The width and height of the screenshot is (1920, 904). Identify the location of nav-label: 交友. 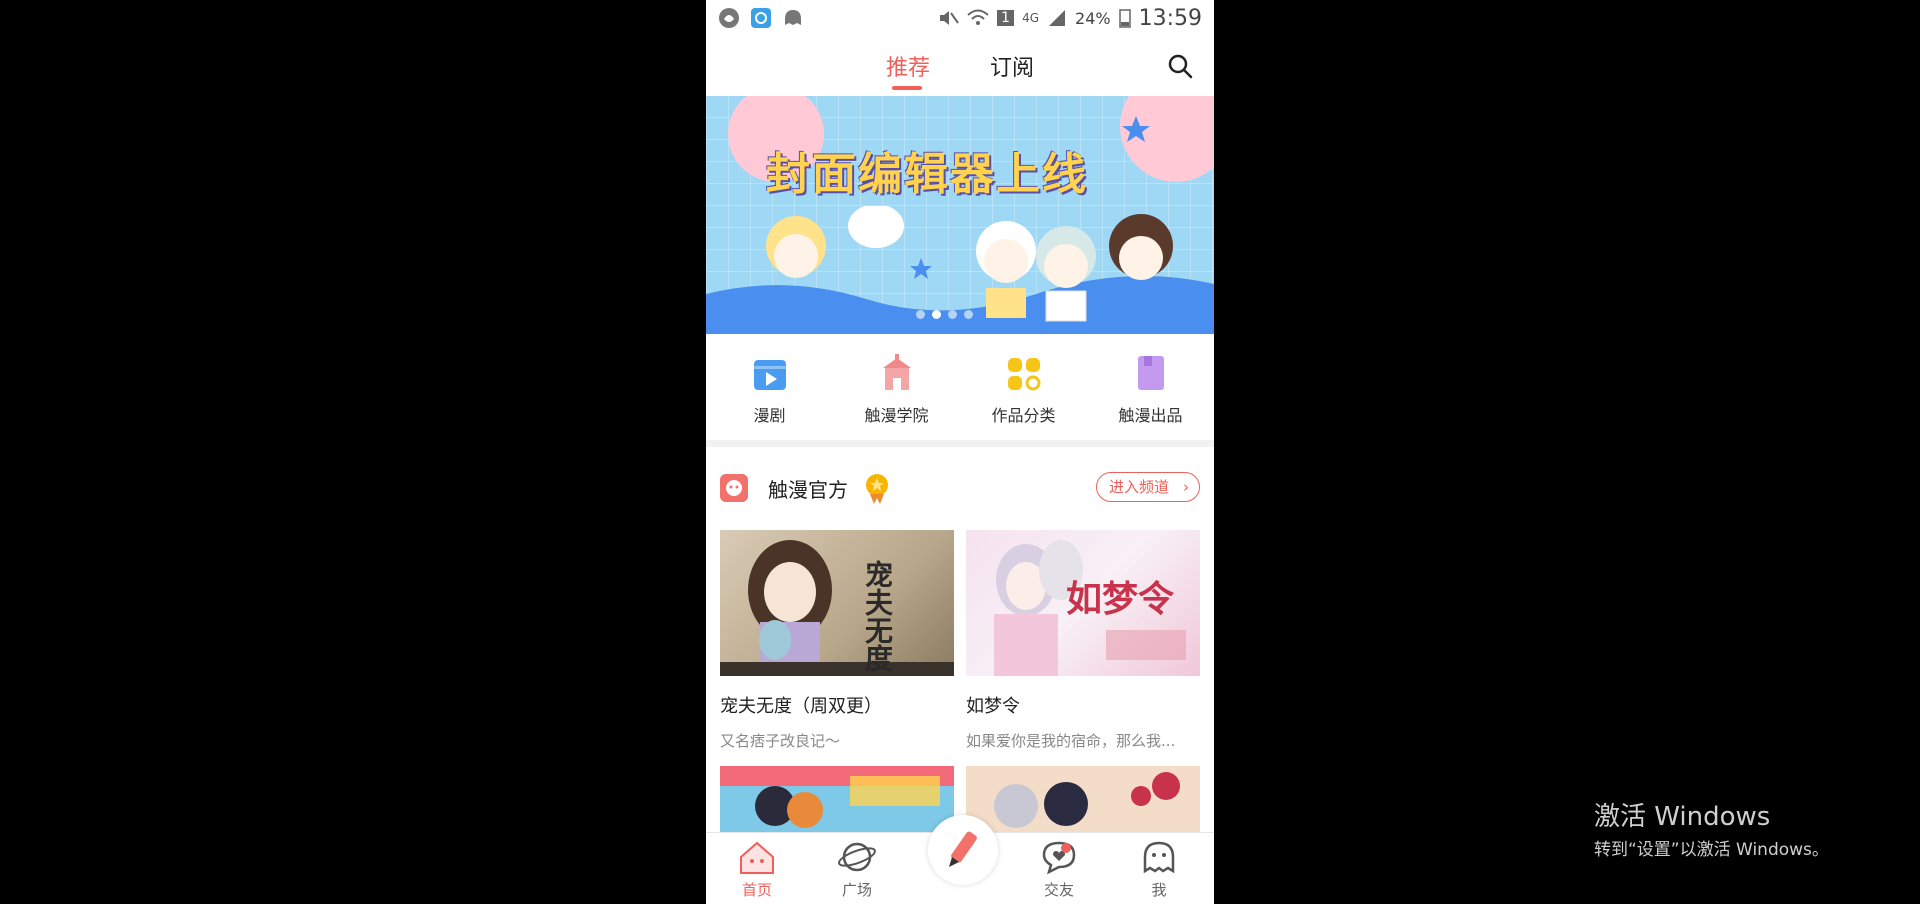
(1058, 890).